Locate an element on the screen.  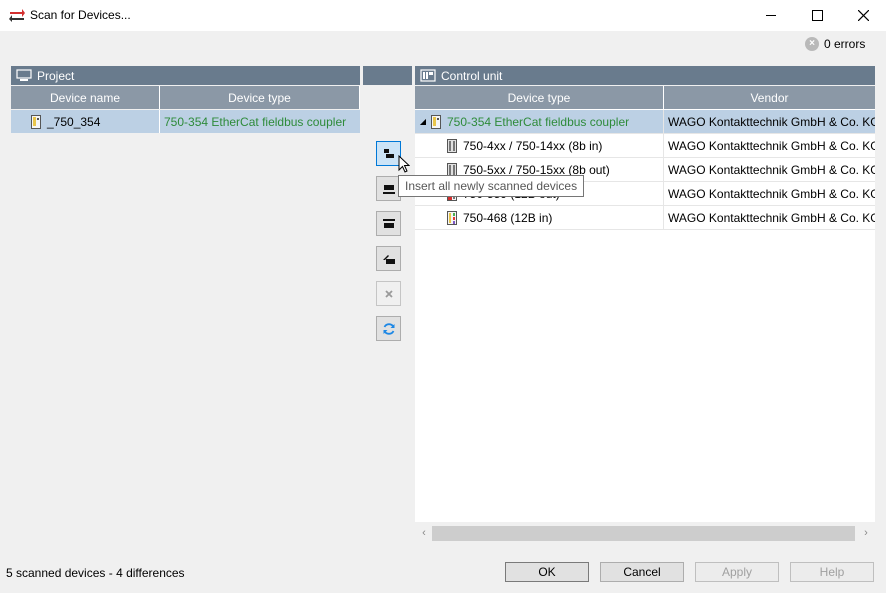
device-name: _750_354 is located at coordinates (74, 121).